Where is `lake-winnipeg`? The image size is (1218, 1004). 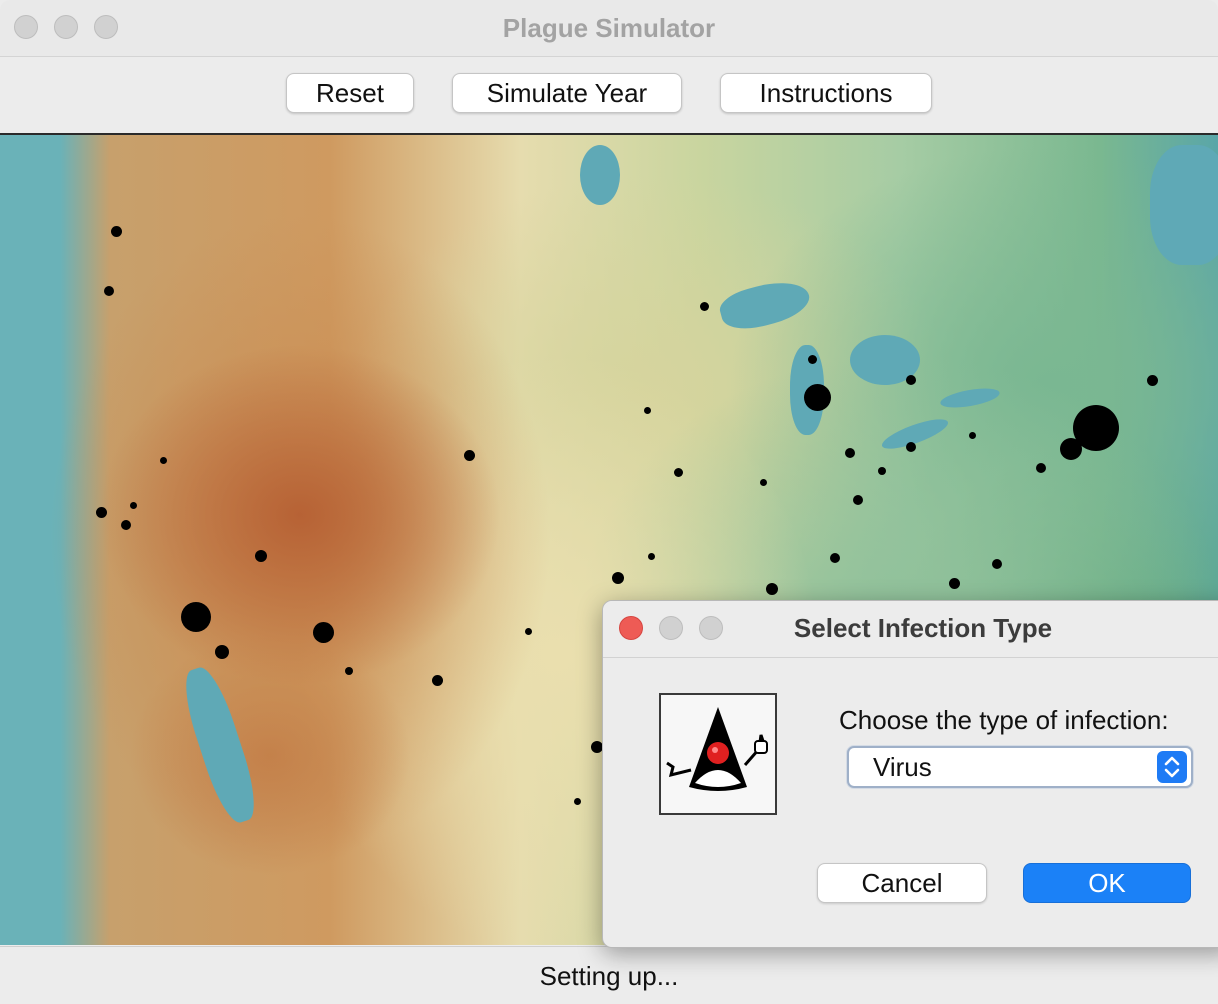
lake-winnipeg is located at coordinates (600, 175).